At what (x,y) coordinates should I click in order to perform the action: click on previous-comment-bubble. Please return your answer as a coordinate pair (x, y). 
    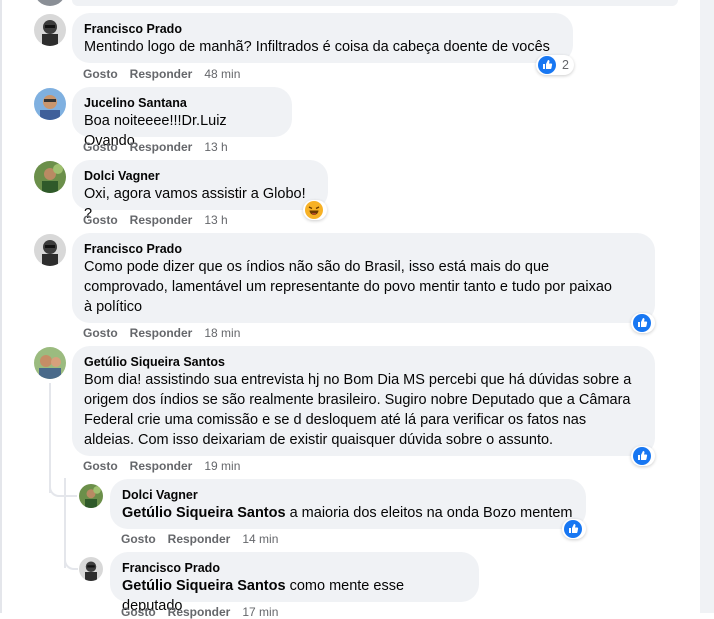
    Looking at the image, I should click on (375, 3).